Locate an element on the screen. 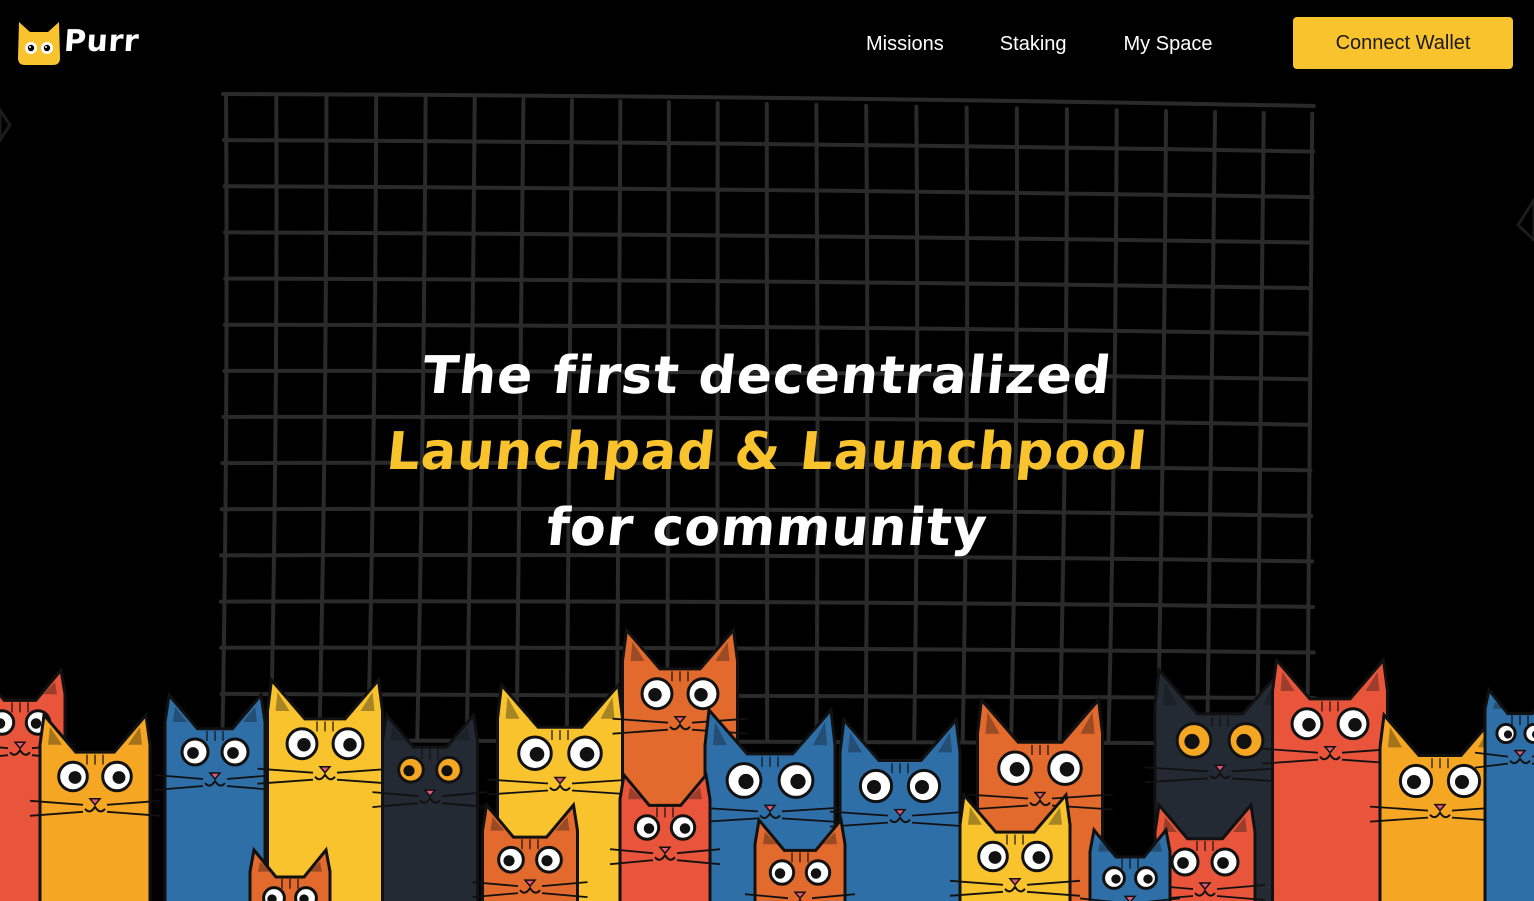  nav-missions: Missions is located at coordinates (905, 44).